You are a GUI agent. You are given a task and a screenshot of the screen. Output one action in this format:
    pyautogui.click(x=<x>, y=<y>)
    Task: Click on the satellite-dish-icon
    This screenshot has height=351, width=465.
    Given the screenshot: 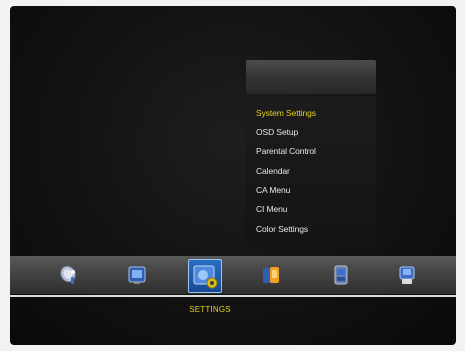 What is the action you would take?
    pyautogui.click(x=69, y=275)
    